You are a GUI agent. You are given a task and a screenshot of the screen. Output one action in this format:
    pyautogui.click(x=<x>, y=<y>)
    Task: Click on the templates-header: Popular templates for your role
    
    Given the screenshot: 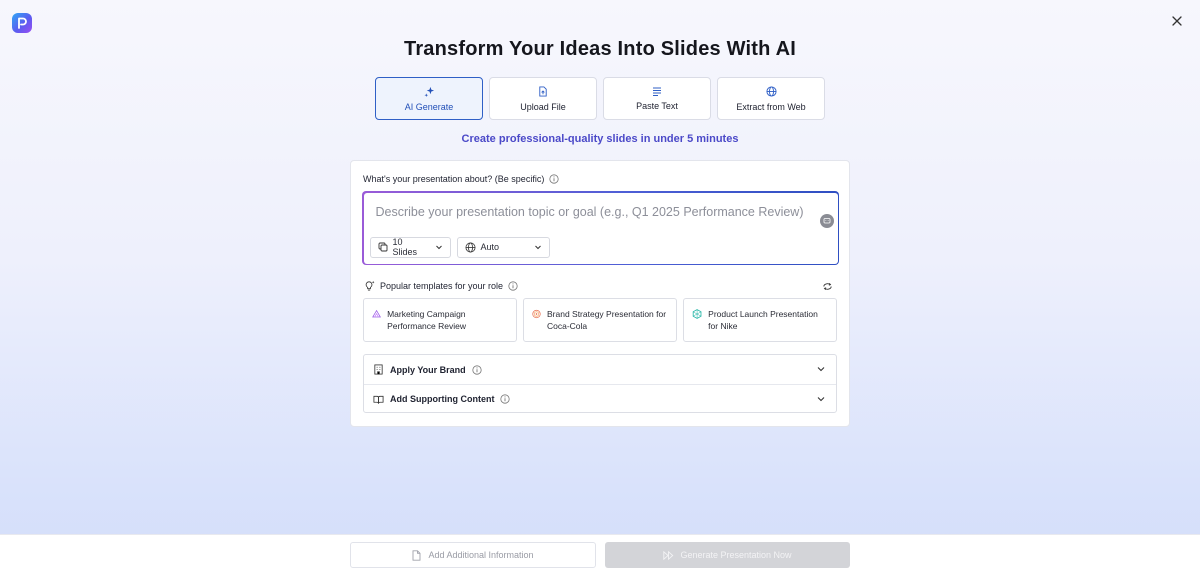 What is the action you would take?
    pyautogui.click(x=441, y=285)
    